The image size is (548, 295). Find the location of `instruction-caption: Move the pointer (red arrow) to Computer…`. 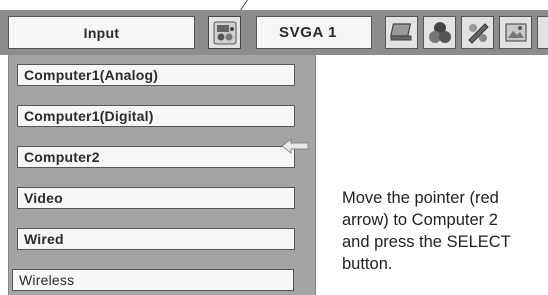

instruction-caption: Move the pointer (red arrow) to Computer… is located at coordinates (445, 231).